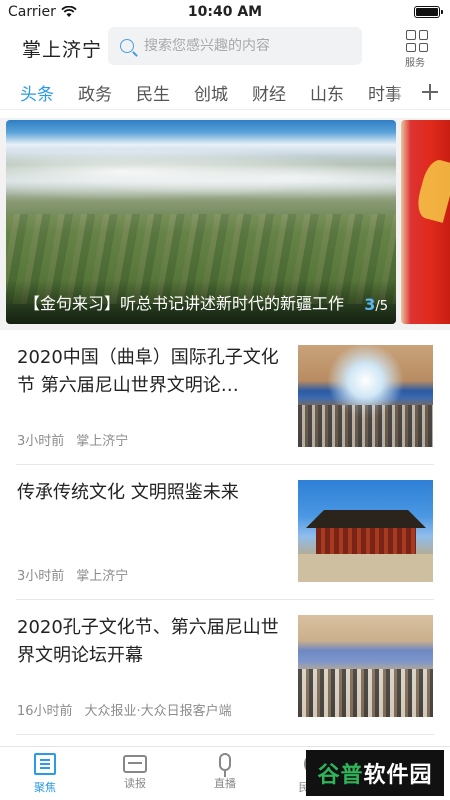  I want to click on channel-tabs: 头条 政务 民生 创城 财经 山东 时事, so click(225, 92).